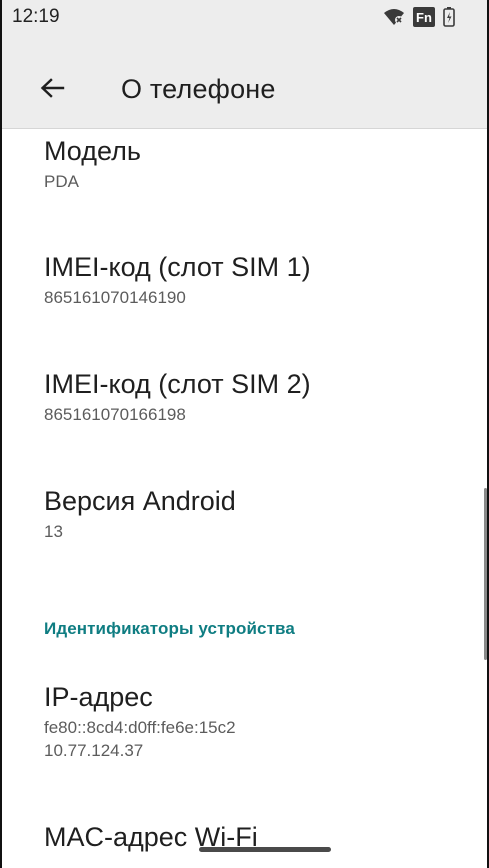  What do you see at coordinates (94, 750) in the screenshot?
I see `list-item-summary-line2: 10.77.124.37` at bounding box center [94, 750].